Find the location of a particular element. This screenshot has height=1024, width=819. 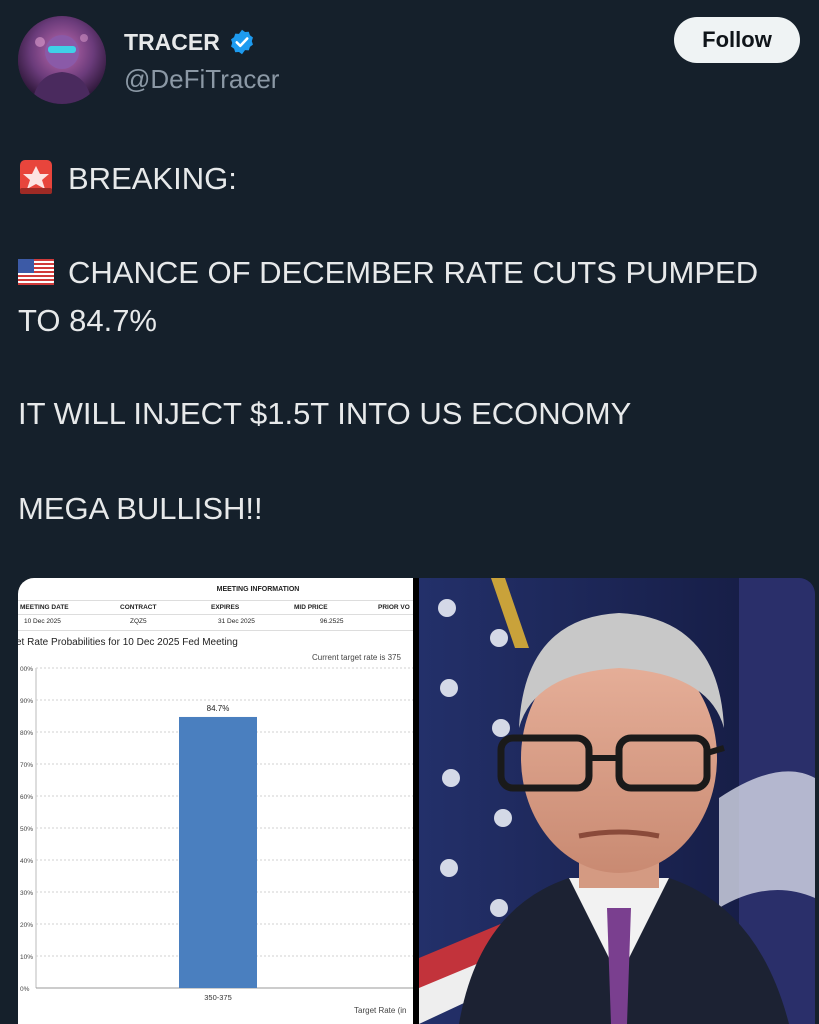

tweet-text-percent: TO 84.7% is located at coordinates (88, 320).